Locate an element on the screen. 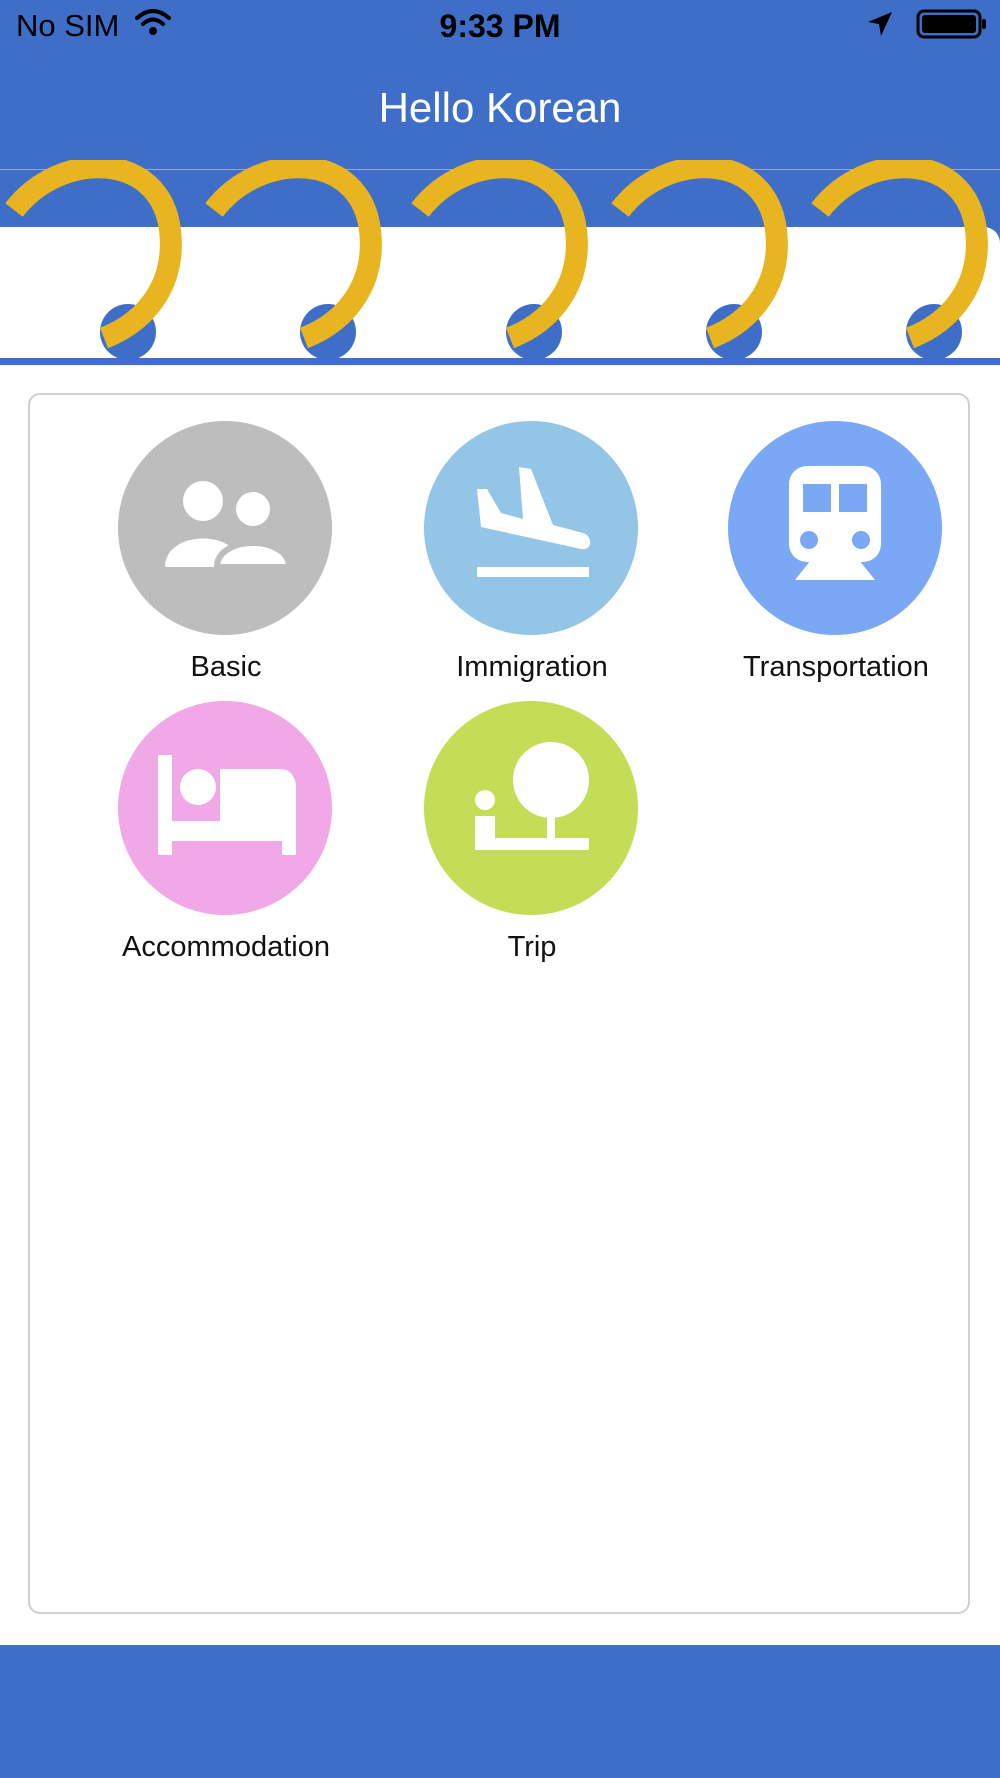 Image resolution: width=1000 pixels, height=1778 pixels. status-time: 9:33 PM is located at coordinates (500, 26).